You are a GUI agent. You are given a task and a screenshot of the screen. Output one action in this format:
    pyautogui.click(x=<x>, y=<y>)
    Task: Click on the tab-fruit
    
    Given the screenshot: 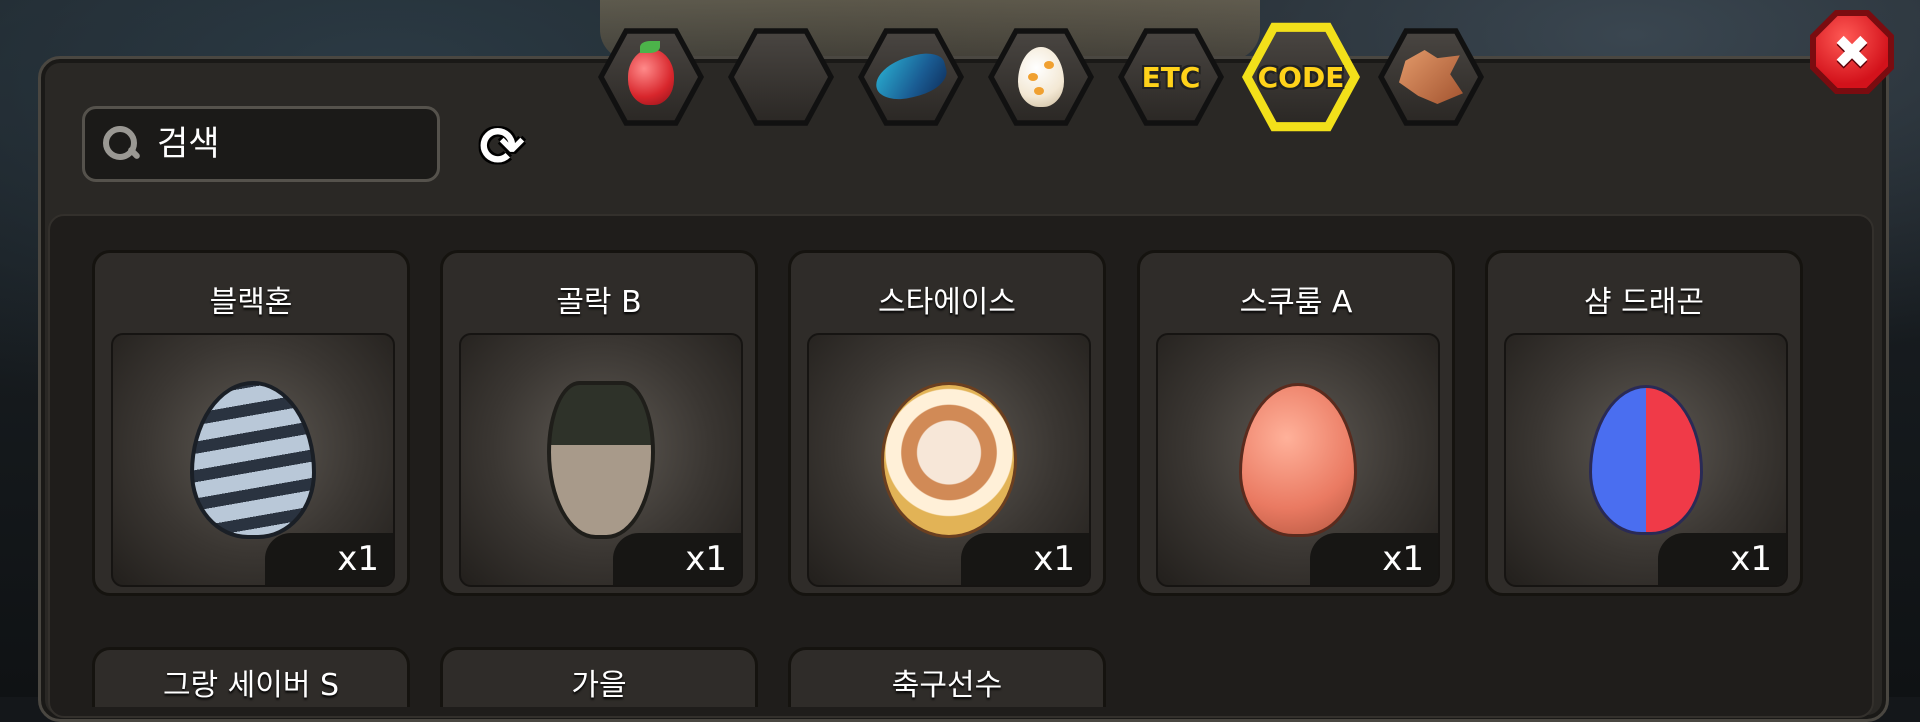 What is the action you would take?
    pyautogui.click(x=651, y=77)
    